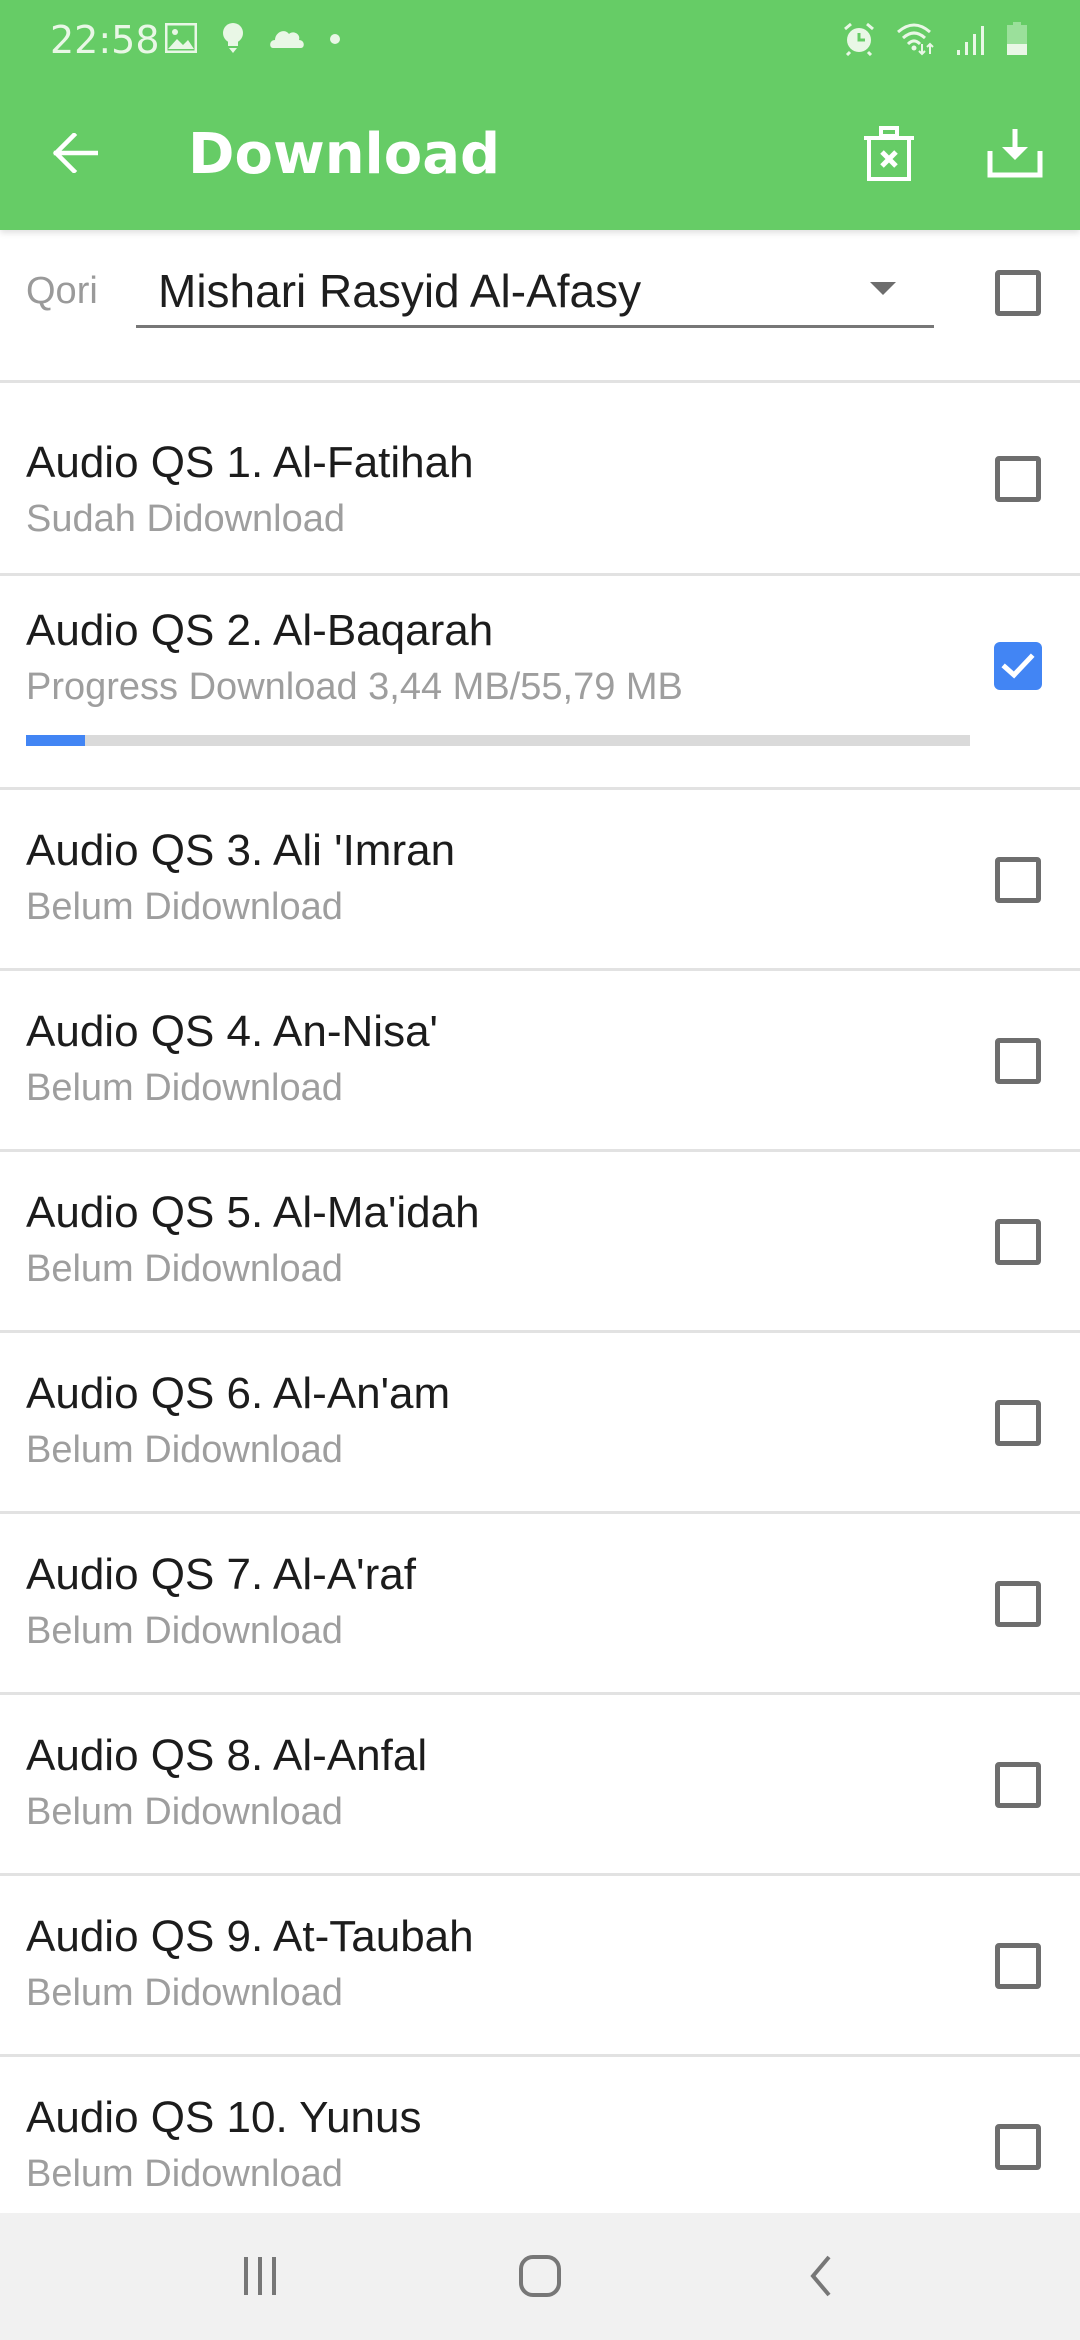 The image size is (1080, 2340). I want to click on item-title: Audio QS 4. An-Nisa', so click(232, 1031).